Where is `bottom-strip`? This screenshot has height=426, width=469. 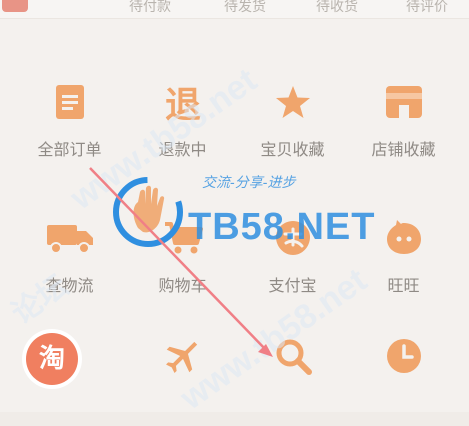 bottom-strip is located at coordinates (234, 419).